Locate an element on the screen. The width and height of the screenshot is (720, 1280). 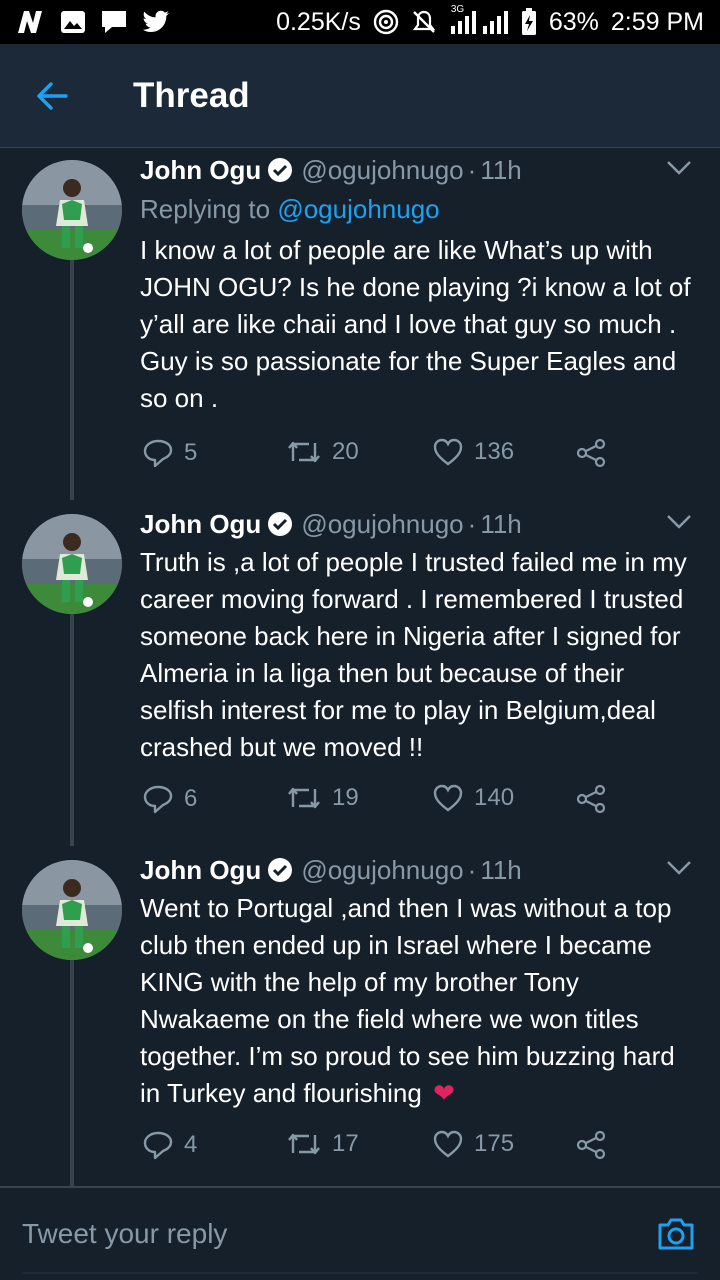
status-bar: 0.25K/s 3G 63% 2:59 PM is located at coordinates (360, 22).